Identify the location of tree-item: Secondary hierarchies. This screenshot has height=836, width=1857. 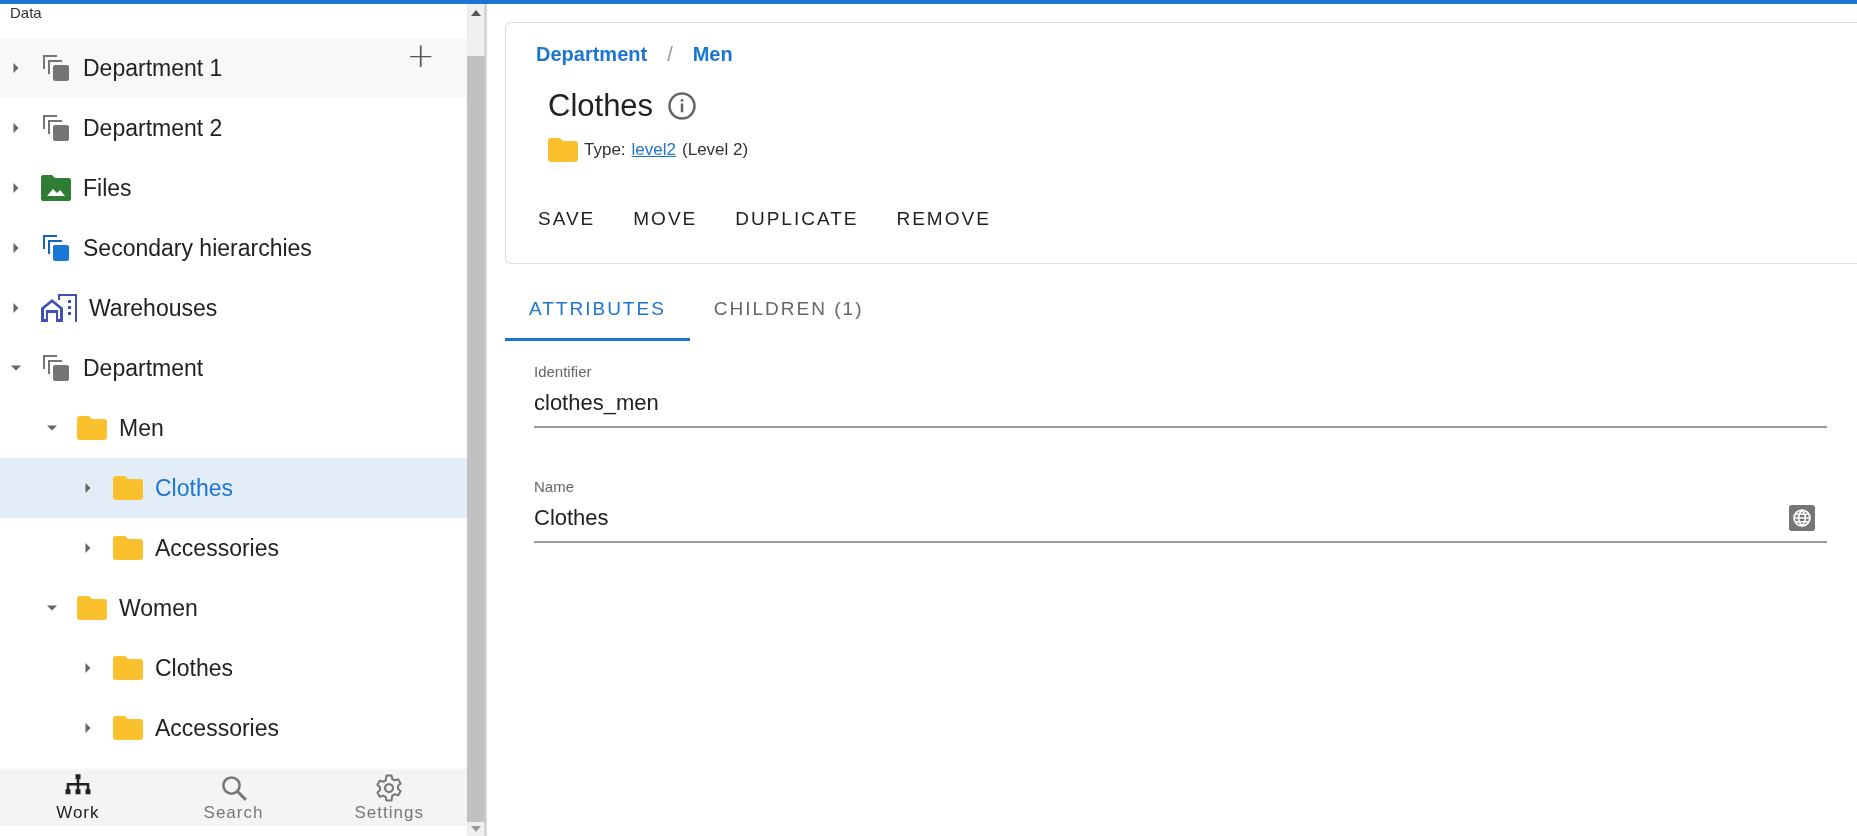
(233, 248).